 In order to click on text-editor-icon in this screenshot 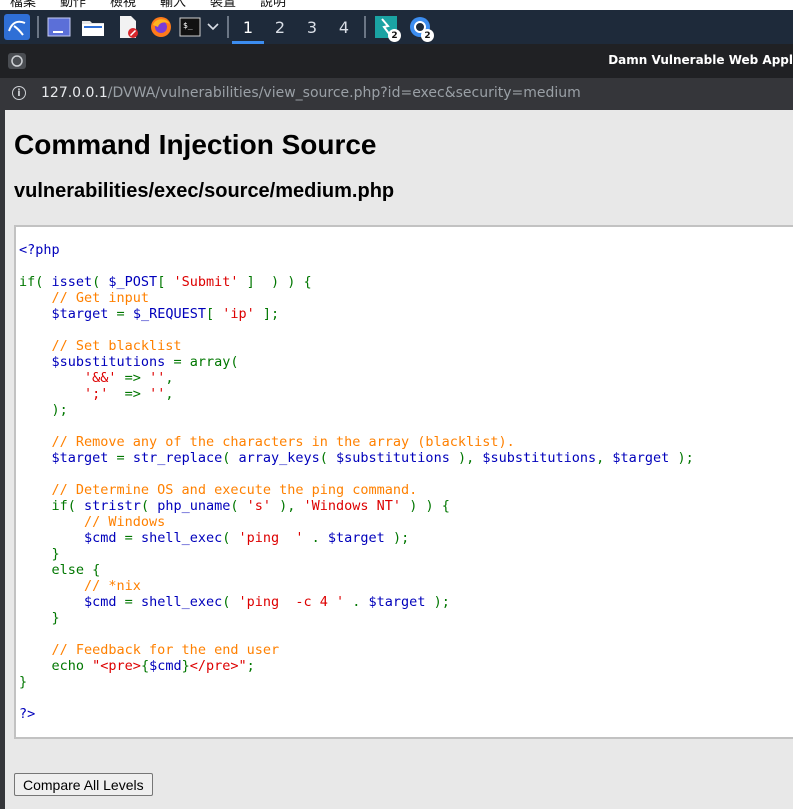, I will do `click(128, 27)`.